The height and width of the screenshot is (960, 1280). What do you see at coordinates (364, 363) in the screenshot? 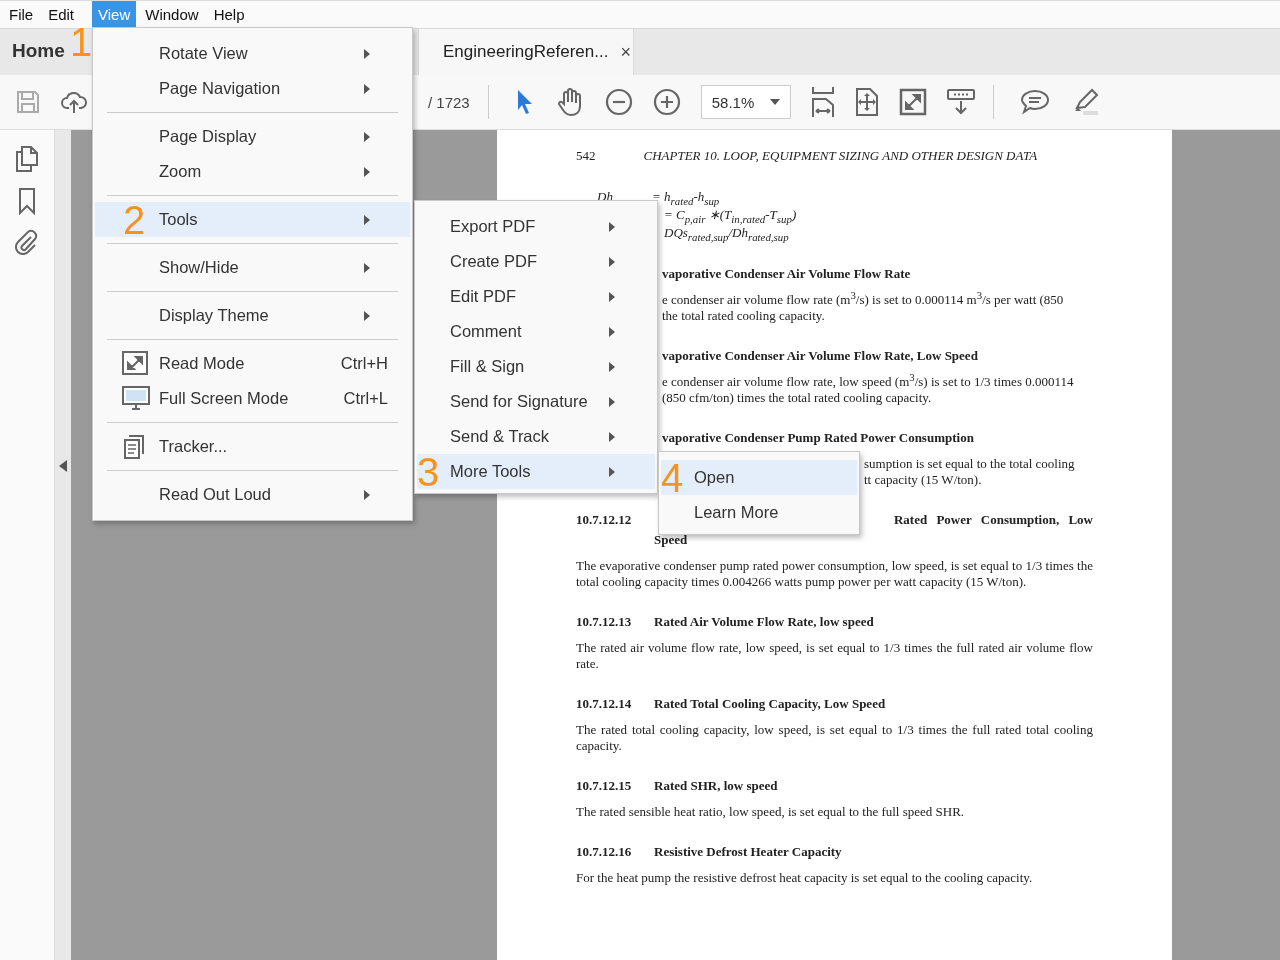
I see `shortcut-label: Ctrl+H` at bounding box center [364, 363].